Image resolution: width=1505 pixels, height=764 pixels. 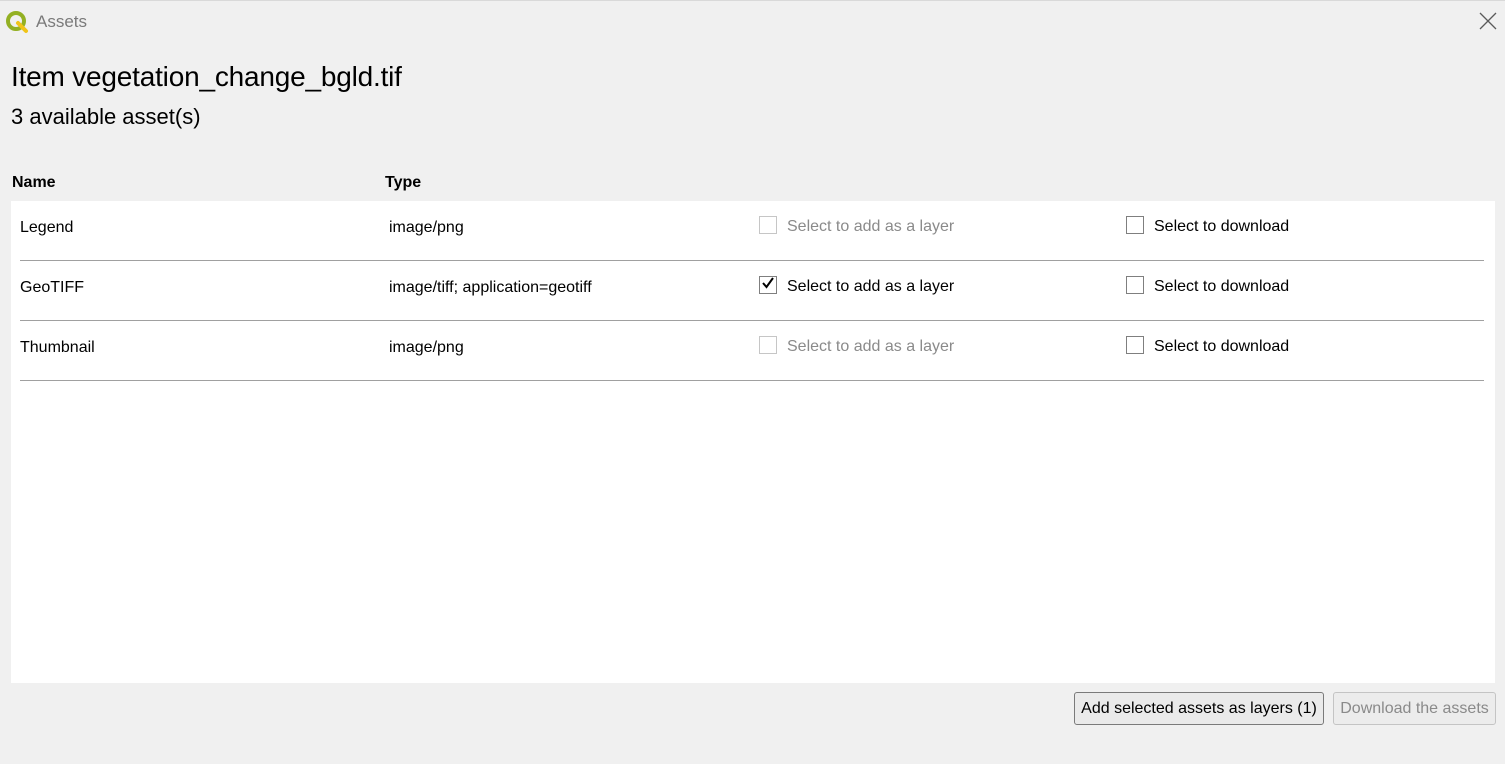 I want to click on column-header-type: Type, so click(x=403, y=182).